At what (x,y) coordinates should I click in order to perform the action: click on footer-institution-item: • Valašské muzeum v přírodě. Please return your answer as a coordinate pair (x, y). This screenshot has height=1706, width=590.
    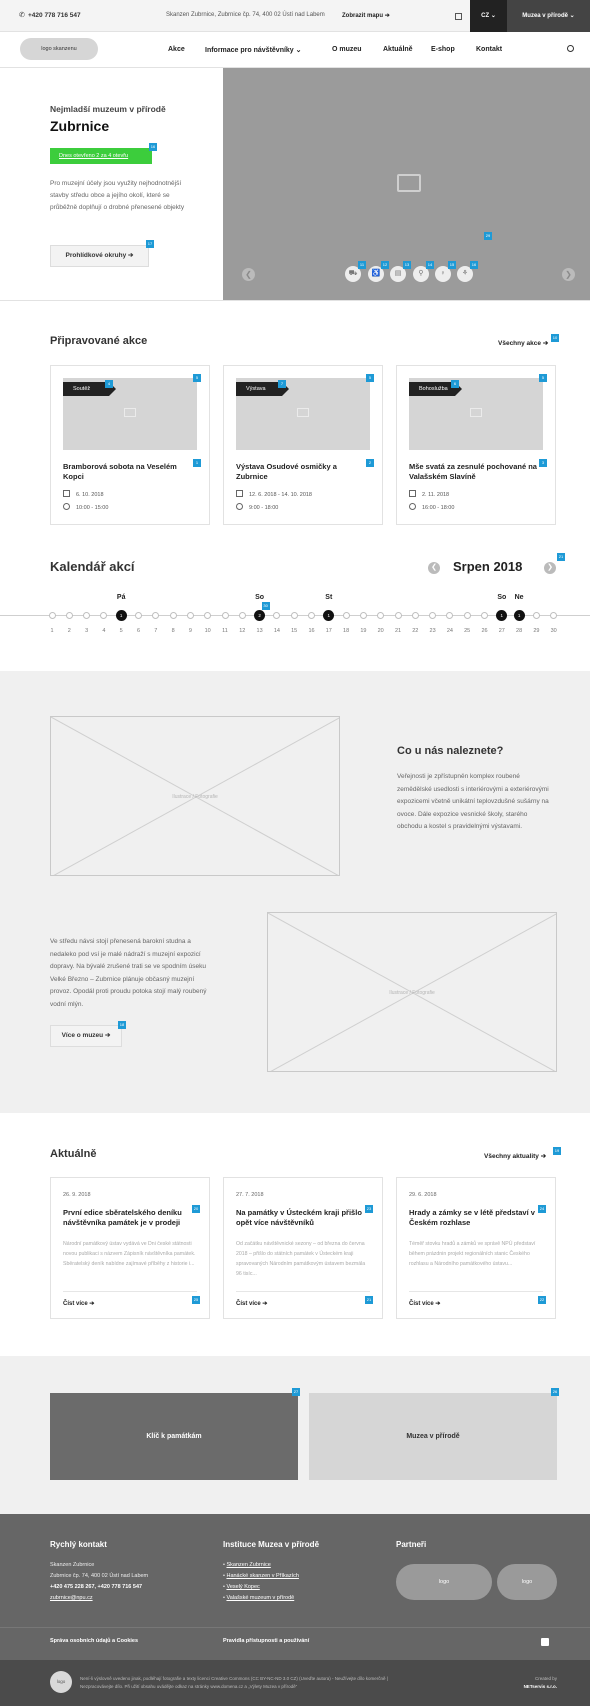
    Looking at the image, I should click on (258, 1598).